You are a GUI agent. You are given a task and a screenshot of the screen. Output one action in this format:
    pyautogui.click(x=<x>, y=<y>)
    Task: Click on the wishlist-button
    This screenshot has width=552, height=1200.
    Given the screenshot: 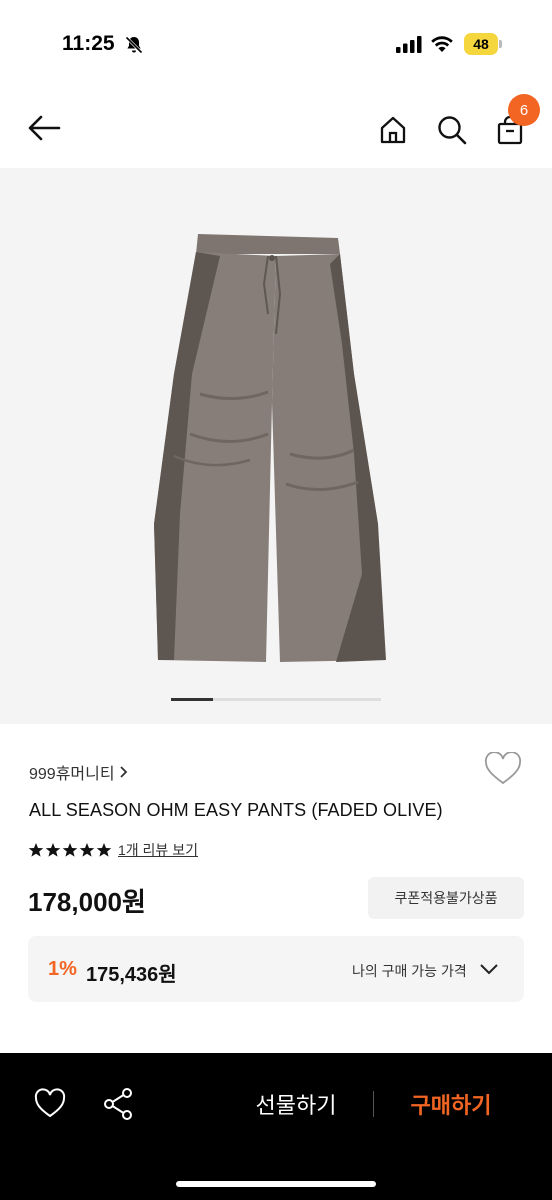 What is the action you would take?
    pyautogui.click(x=504, y=770)
    